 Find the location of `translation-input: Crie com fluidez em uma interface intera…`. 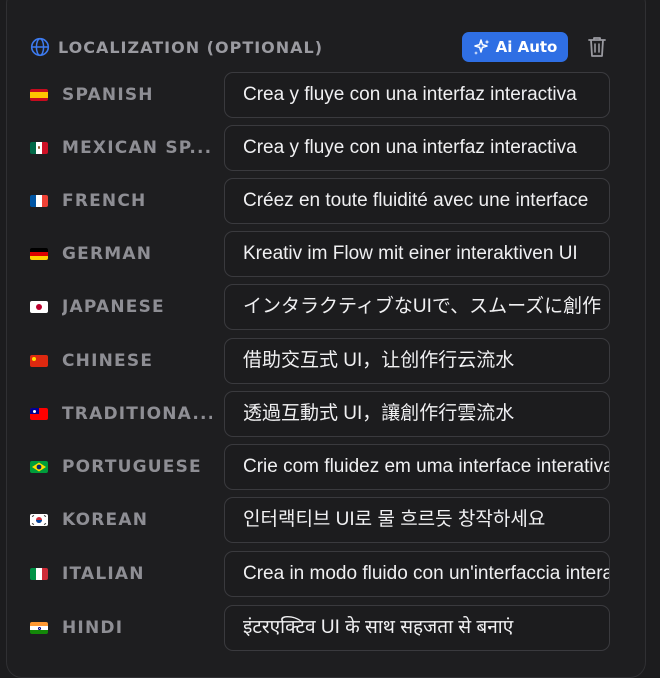

translation-input: Crie com fluidez em uma interface intera… is located at coordinates (417, 467).